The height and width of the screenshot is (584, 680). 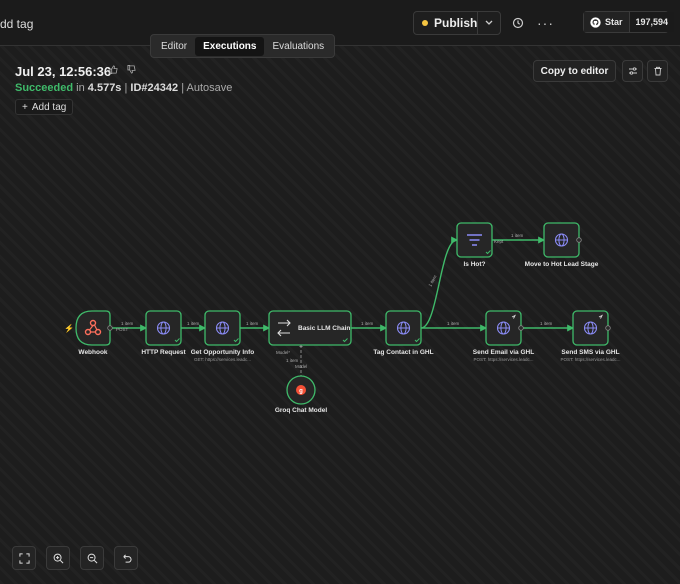 What do you see at coordinates (69, 328) in the screenshot?
I see `trigger-bolt-icon: ⚡` at bounding box center [69, 328].